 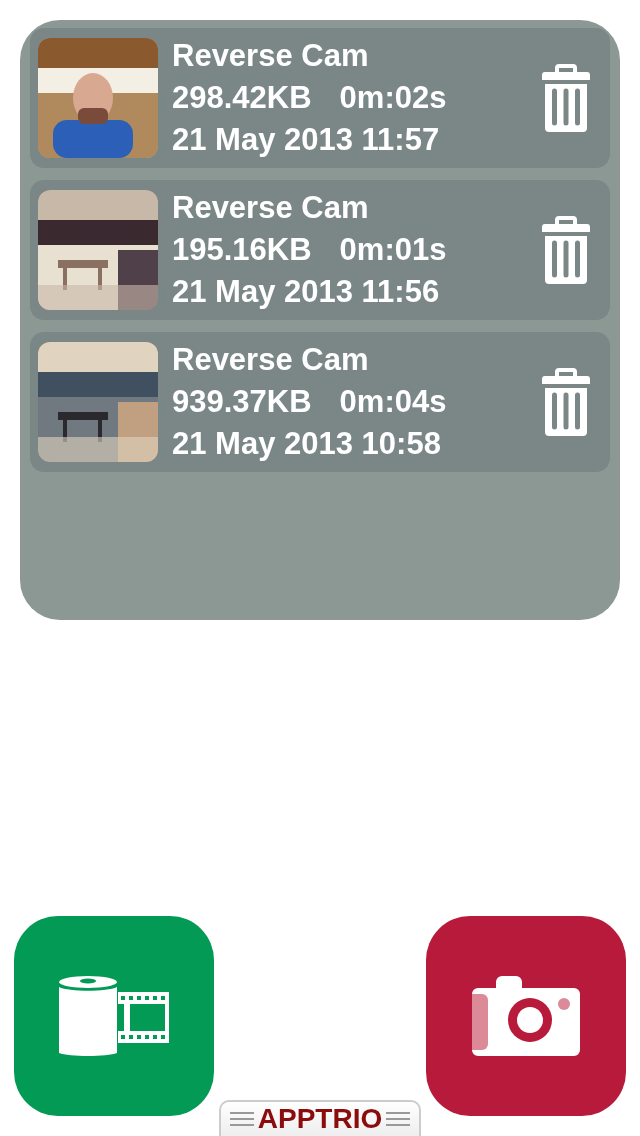 I want to click on recording-date: 21 May 2013 11:56, so click(x=306, y=292).